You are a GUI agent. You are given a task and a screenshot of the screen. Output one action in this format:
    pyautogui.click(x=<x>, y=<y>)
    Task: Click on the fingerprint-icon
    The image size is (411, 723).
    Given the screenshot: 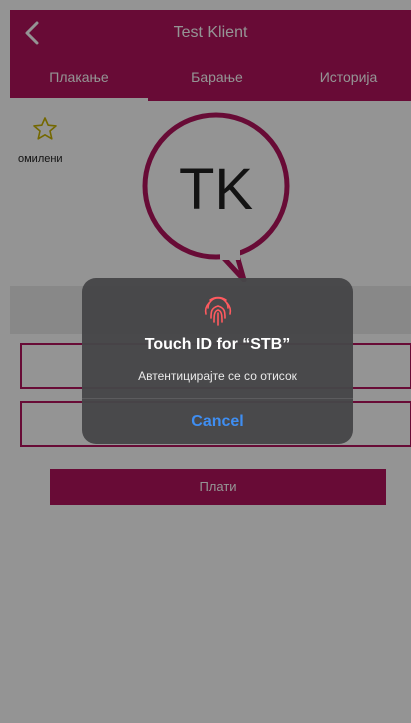 What is the action you would take?
    pyautogui.click(x=218, y=311)
    